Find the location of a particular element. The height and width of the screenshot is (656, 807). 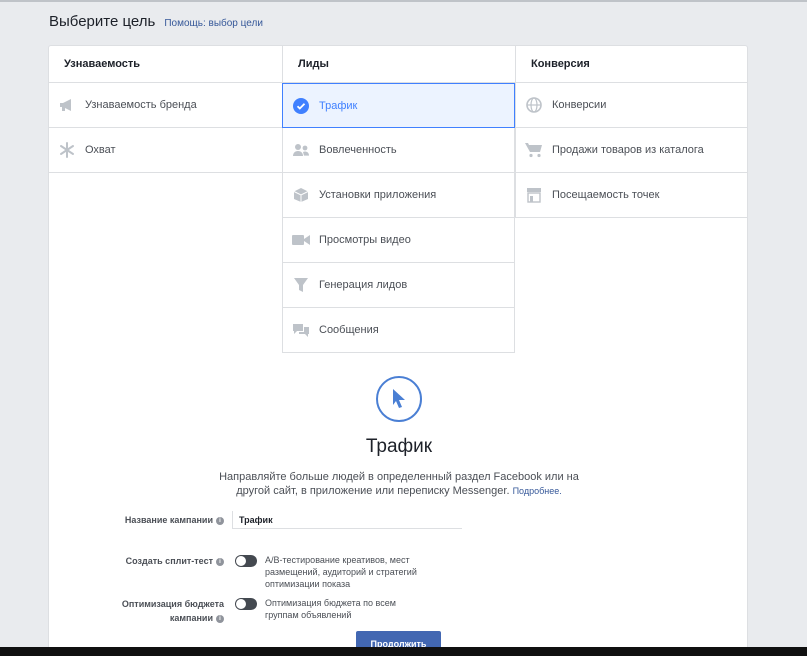

objective-label: Генерация лидов is located at coordinates (363, 285).